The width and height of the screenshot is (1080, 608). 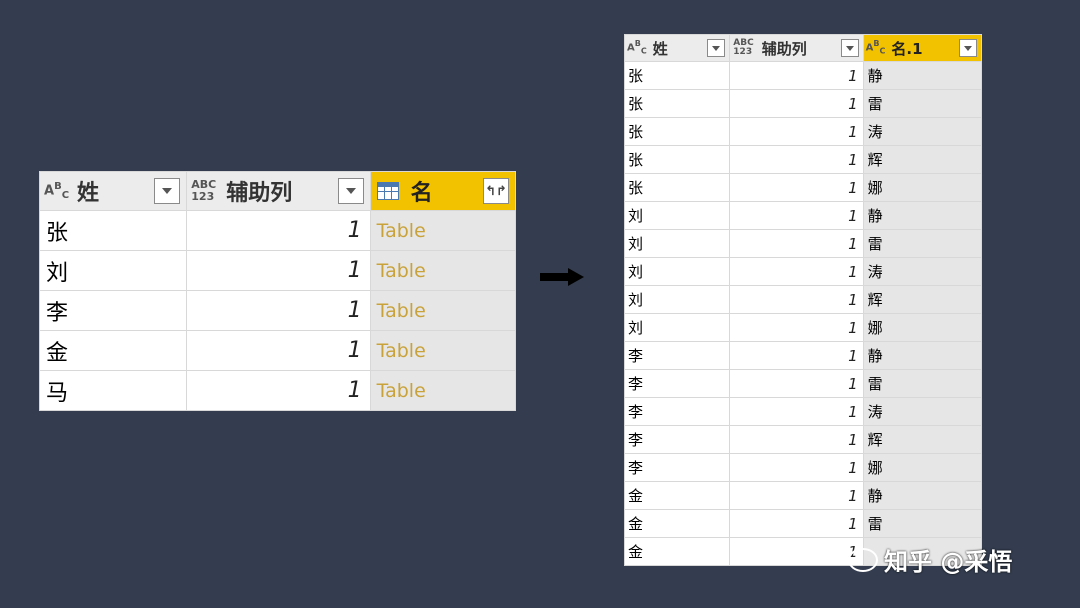 I want to click on table-row: 刘 1 Table, so click(x=277, y=270).